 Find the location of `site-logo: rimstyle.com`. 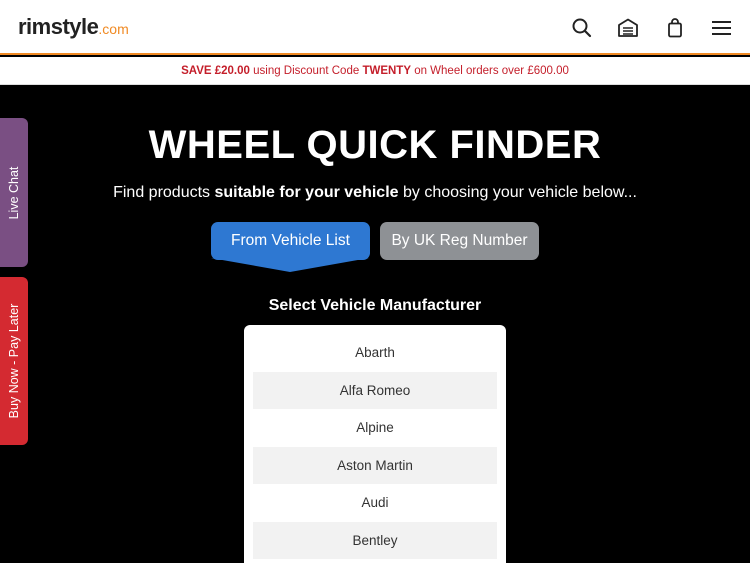

site-logo: rimstyle.com is located at coordinates (73, 27).